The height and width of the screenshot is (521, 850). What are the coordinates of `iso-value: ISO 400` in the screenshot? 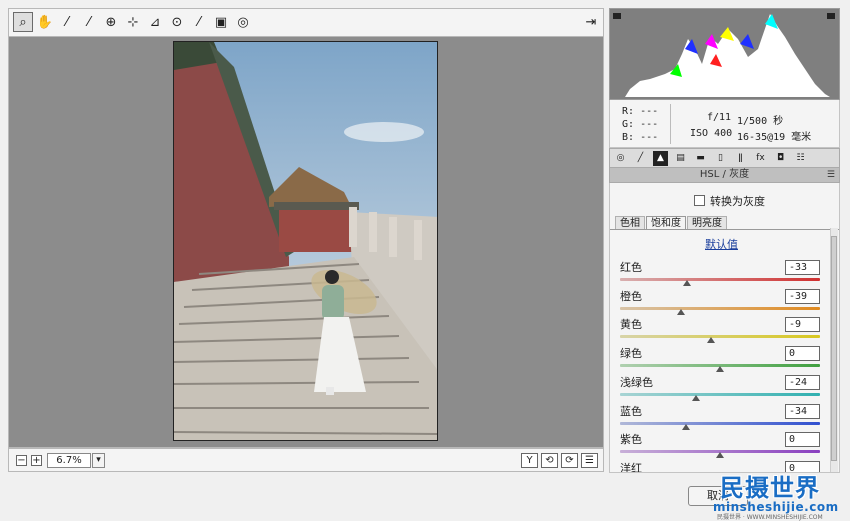 It's located at (711, 133).